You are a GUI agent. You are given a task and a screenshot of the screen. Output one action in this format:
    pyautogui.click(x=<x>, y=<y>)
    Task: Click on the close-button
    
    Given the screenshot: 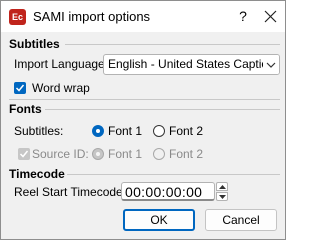 What is the action you would take?
    pyautogui.click(x=271, y=16)
    